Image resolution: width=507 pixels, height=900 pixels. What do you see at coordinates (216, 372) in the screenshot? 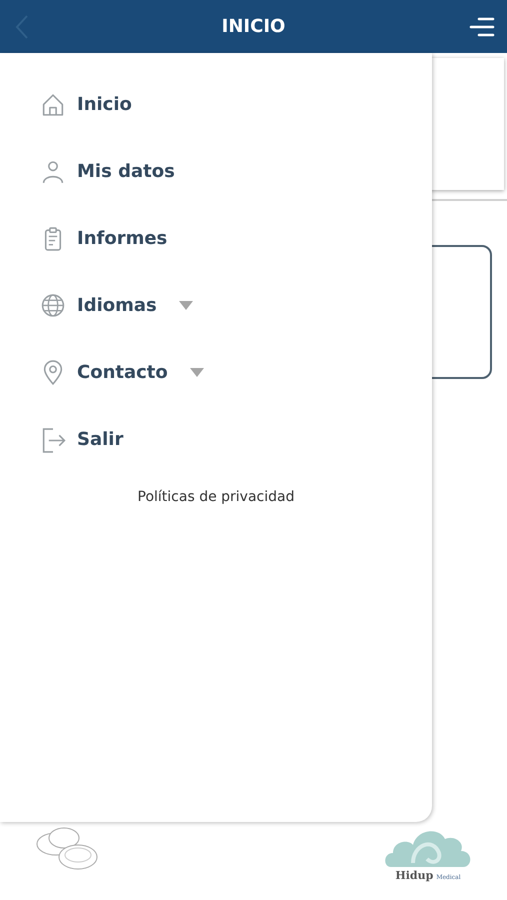
I see `menu-item: Contacto` at bounding box center [216, 372].